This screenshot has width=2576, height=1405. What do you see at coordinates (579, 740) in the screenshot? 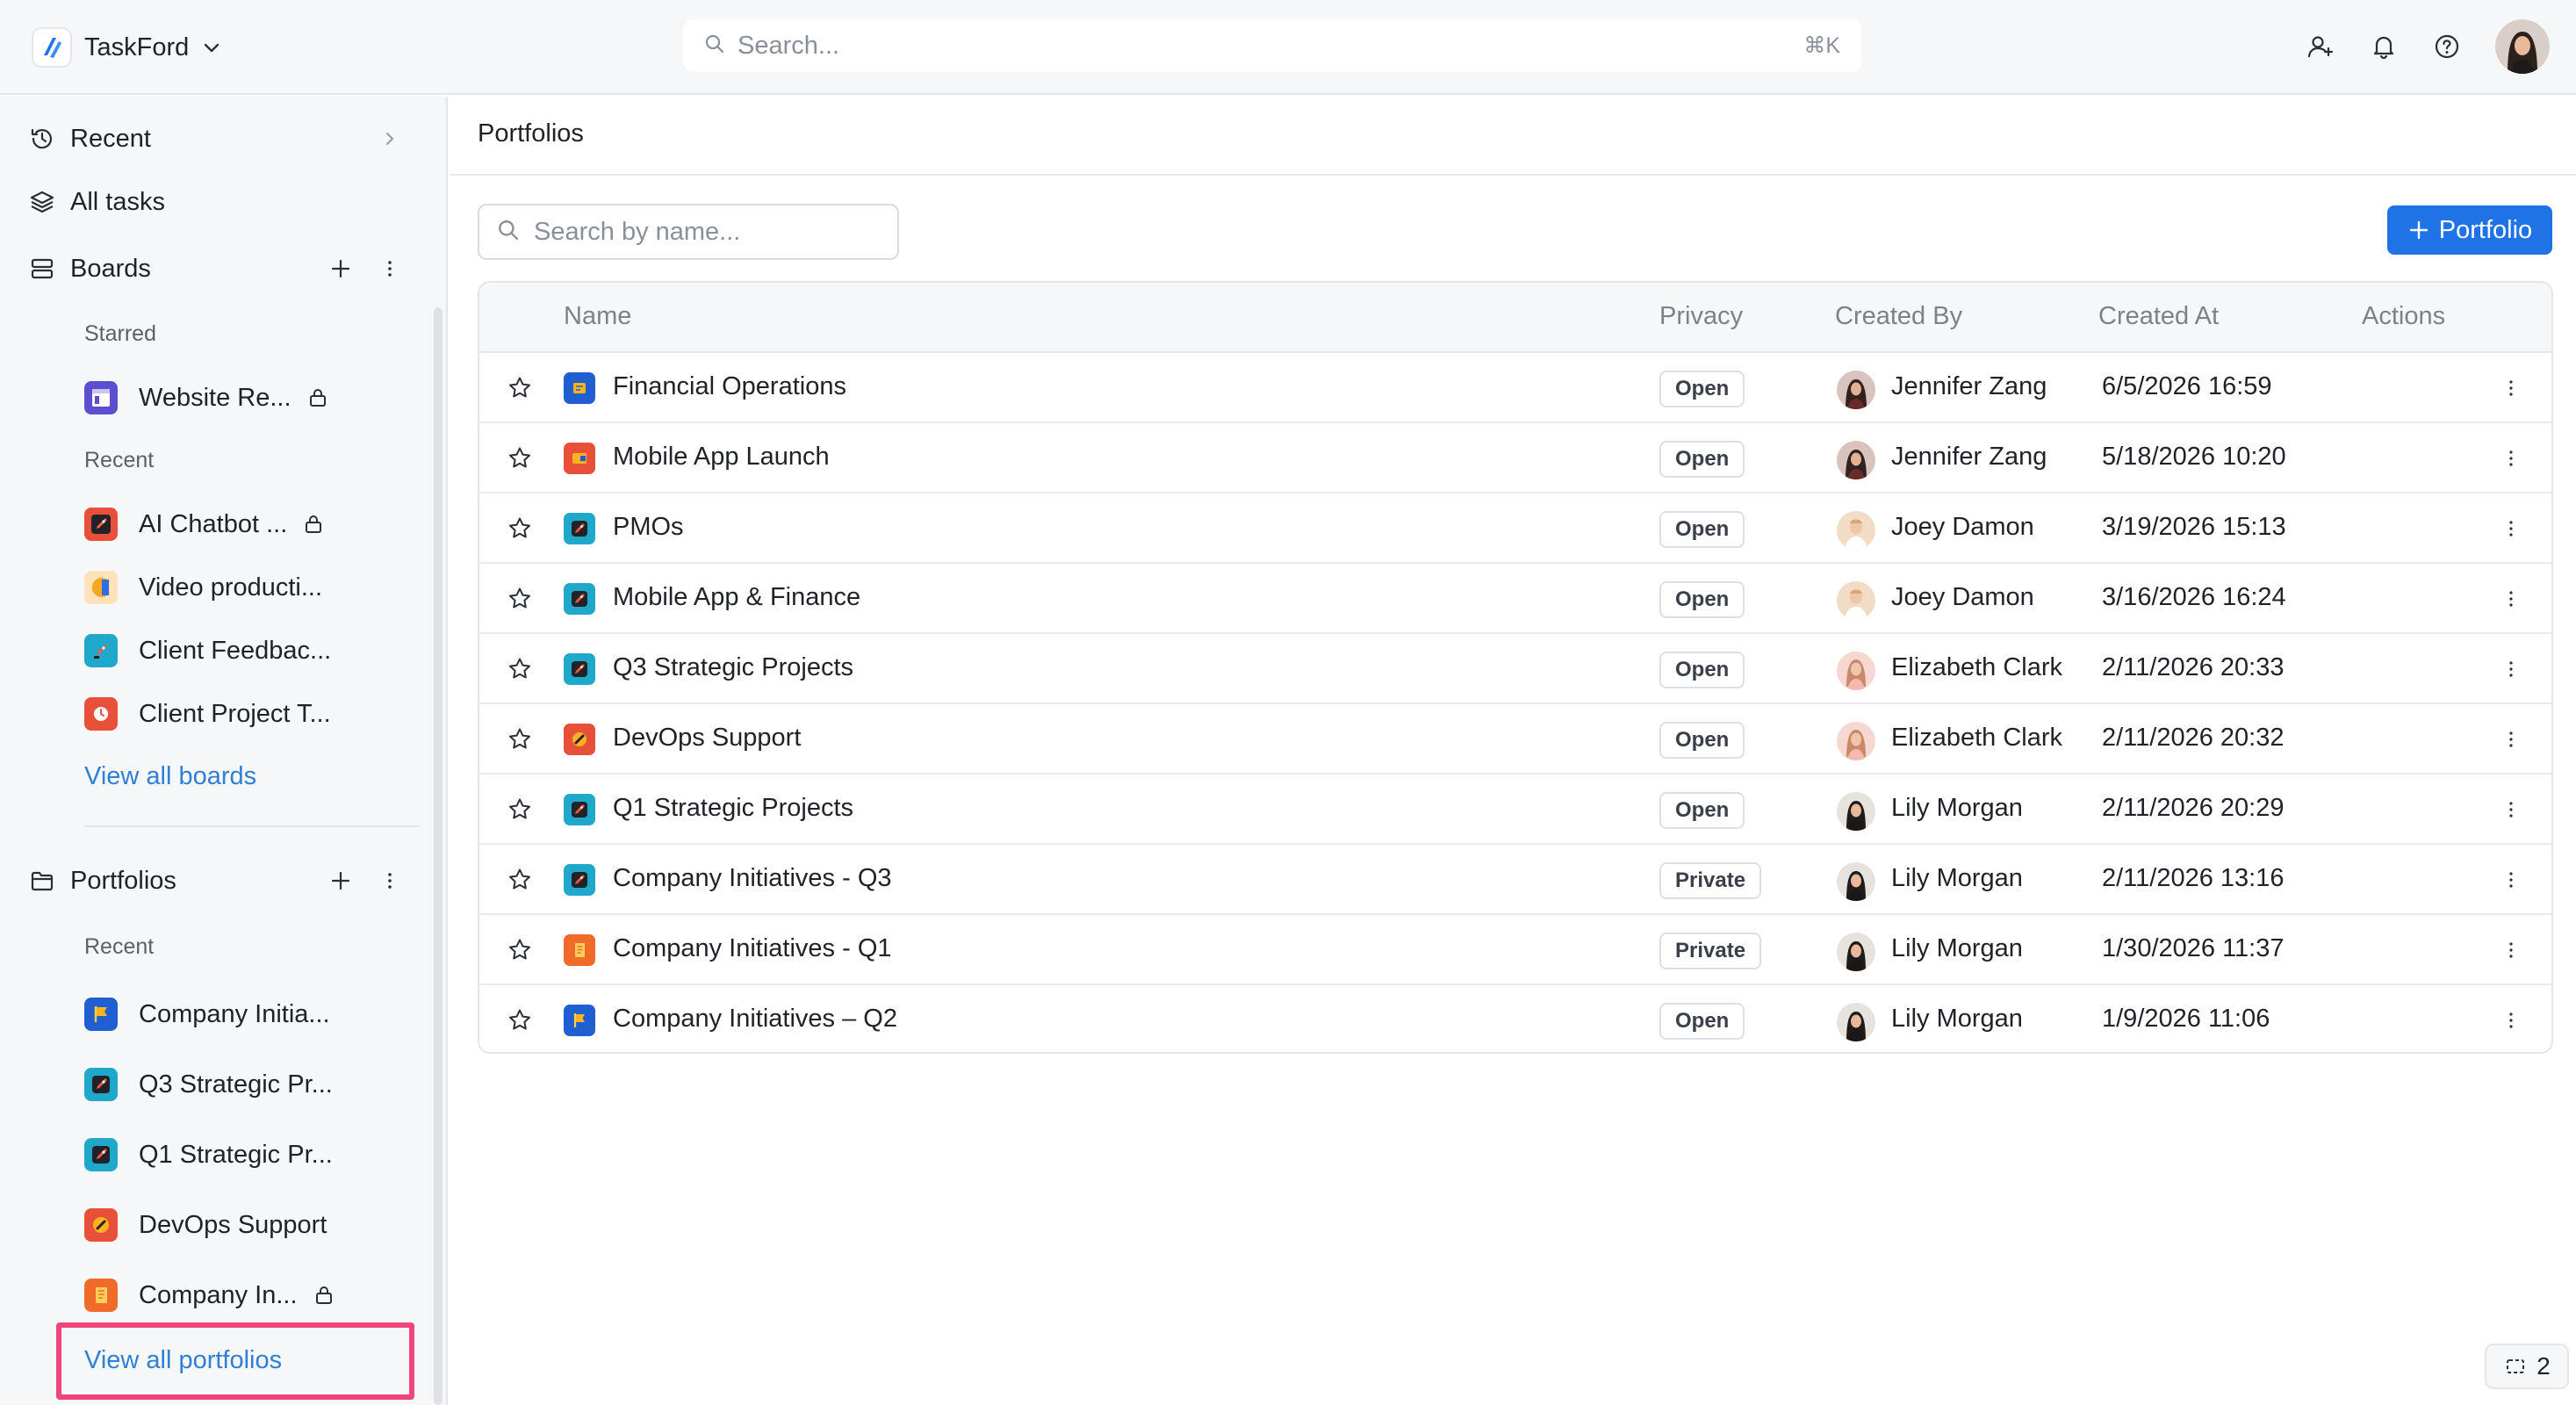
I see `wrench-icon` at bounding box center [579, 740].